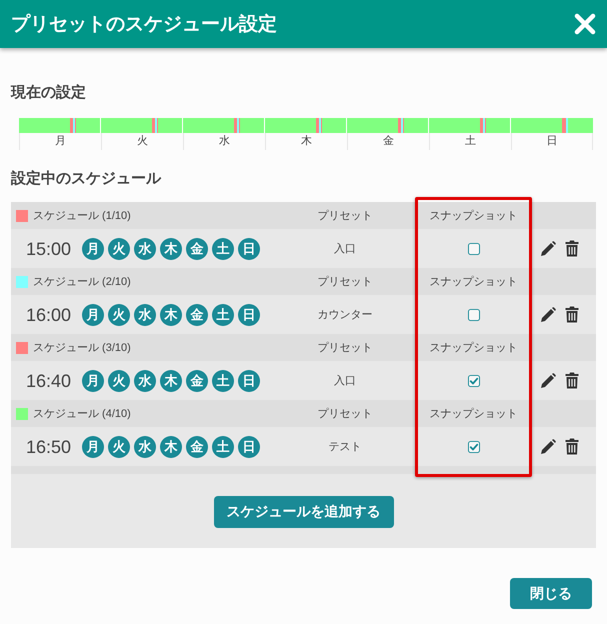  What do you see at coordinates (82, 413) in the screenshot?
I see `schedule-label: スケジュール (4/10)` at bounding box center [82, 413].